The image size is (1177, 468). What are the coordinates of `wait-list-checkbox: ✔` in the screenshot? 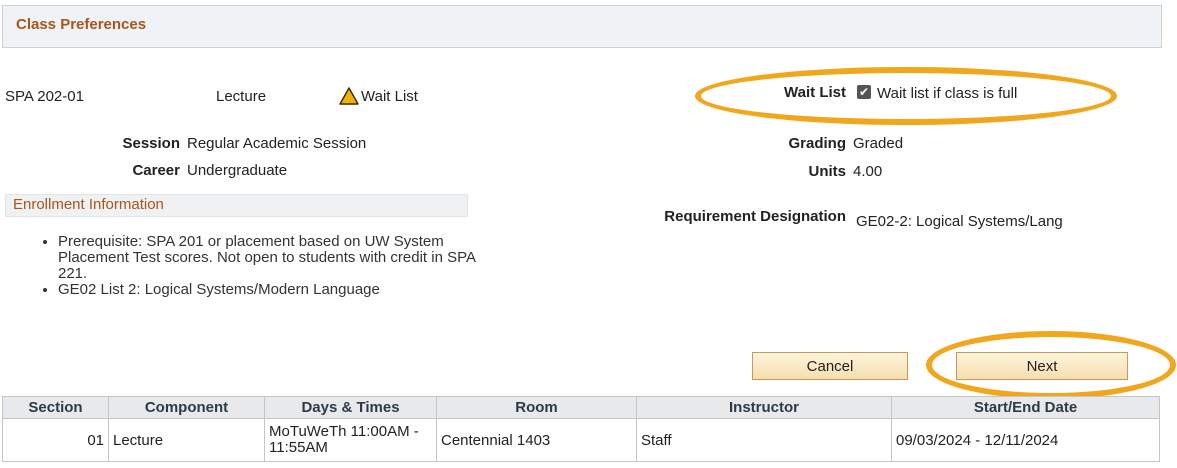 It's located at (864, 92).